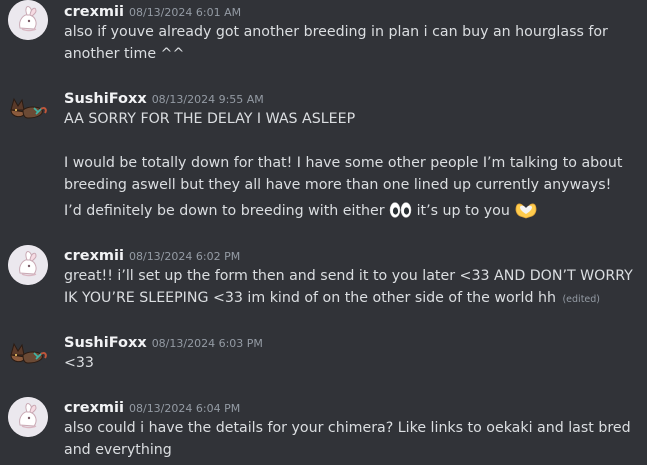  Describe the element at coordinates (185, 12) in the screenshot. I see `timestamp: 08/13/2024 6:01 AM` at that location.